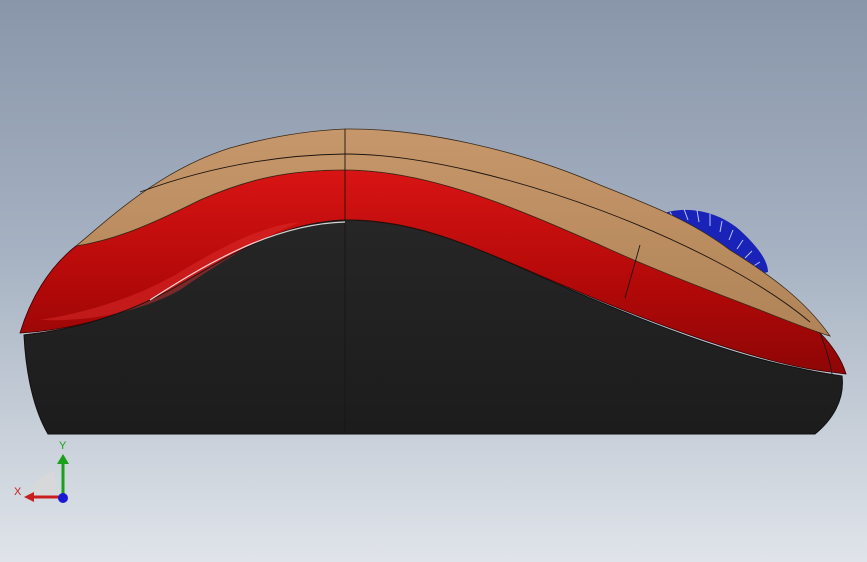 The width and height of the screenshot is (867, 562). I want to click on y-axis-label: Y, so click(63, 446).